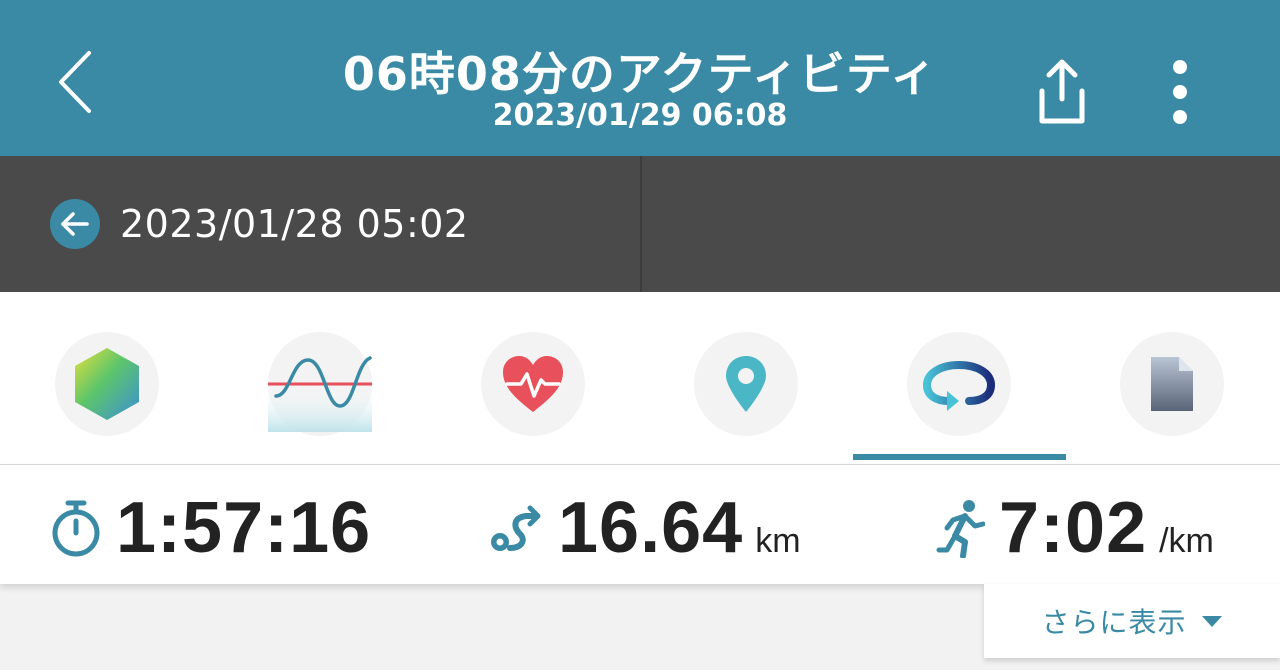 The image size is (1280, 670). I want to click on distance-stat: 16.64 km, so click(644, 528).